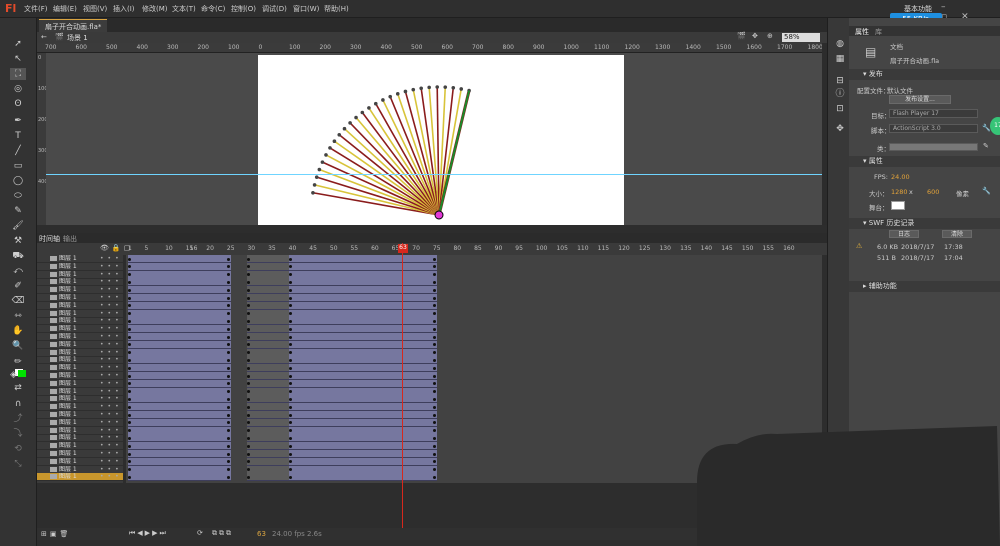  Describe the element at coordinates (899, 192) in the screenshot. I see `stage-width: 1280` at that location.